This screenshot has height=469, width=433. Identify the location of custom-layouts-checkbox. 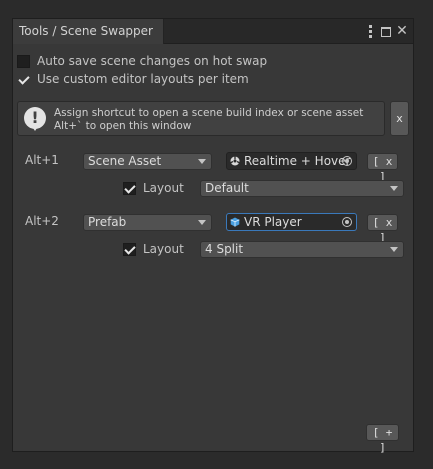
(23, 79).